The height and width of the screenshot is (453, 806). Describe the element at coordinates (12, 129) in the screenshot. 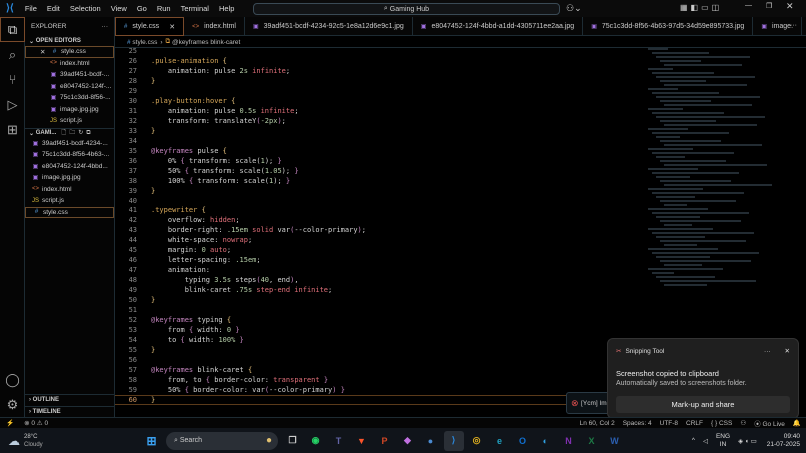

I see `extensions-icon: ⊞` at that location.